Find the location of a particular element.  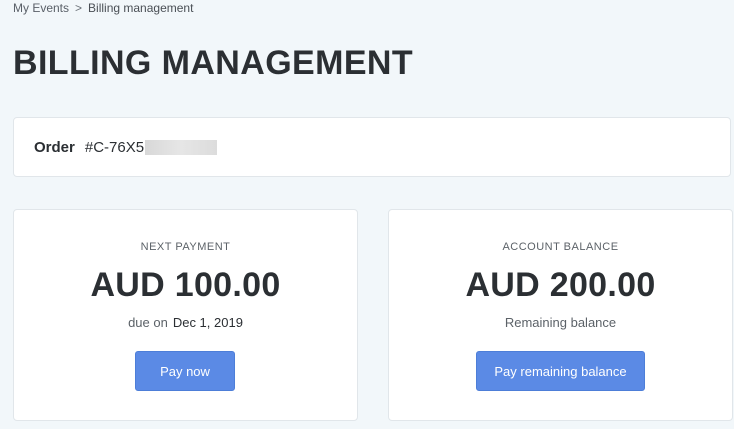

due-prefix: due on is located at coordinates (148, 322).